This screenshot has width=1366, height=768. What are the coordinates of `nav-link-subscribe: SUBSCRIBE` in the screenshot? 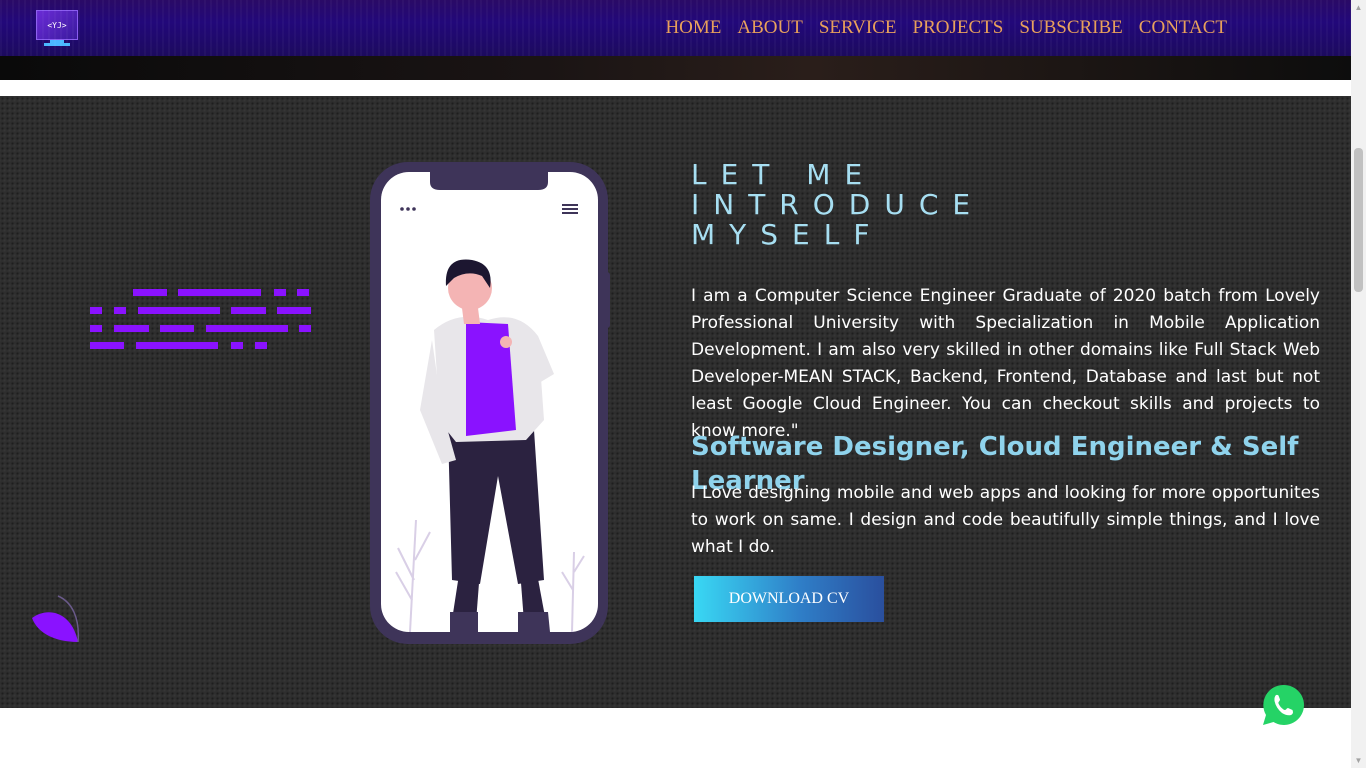 It's located at (1070, 27).